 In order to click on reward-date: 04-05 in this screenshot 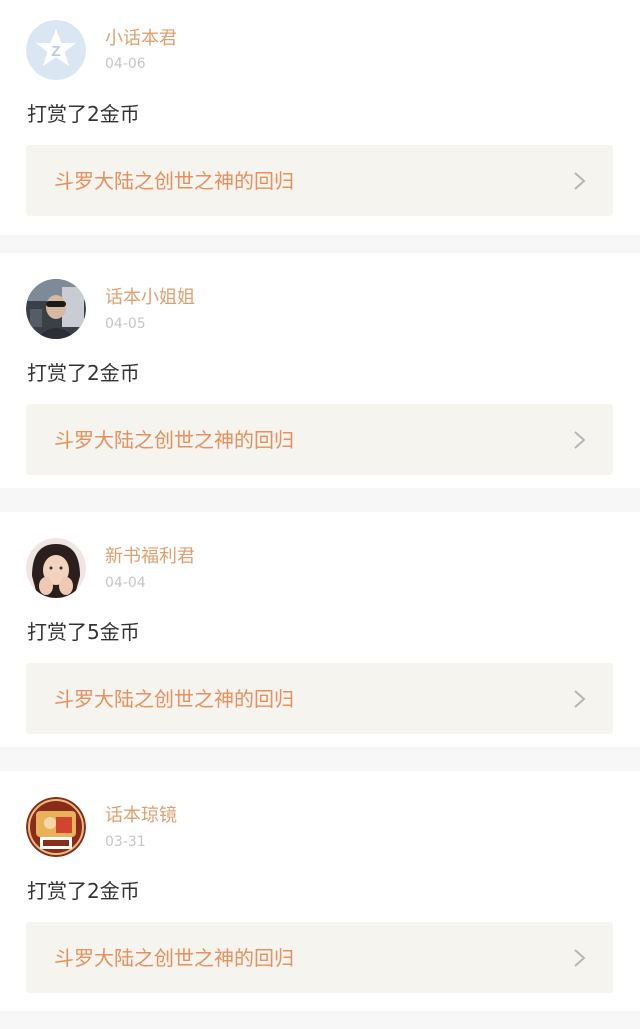, I will do `click(125, 324)`.